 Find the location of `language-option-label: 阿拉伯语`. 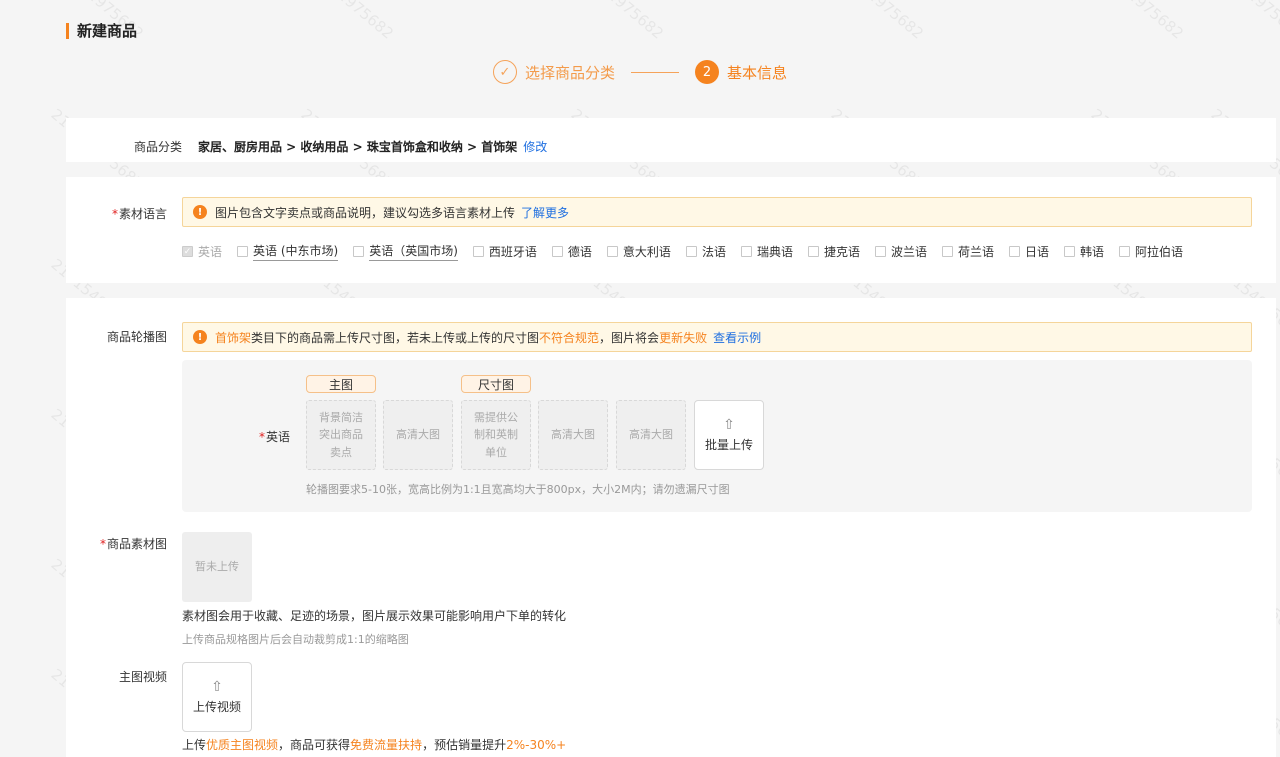

language-option-label: 阿拉伯语 is located at coordinates (1159, 252).